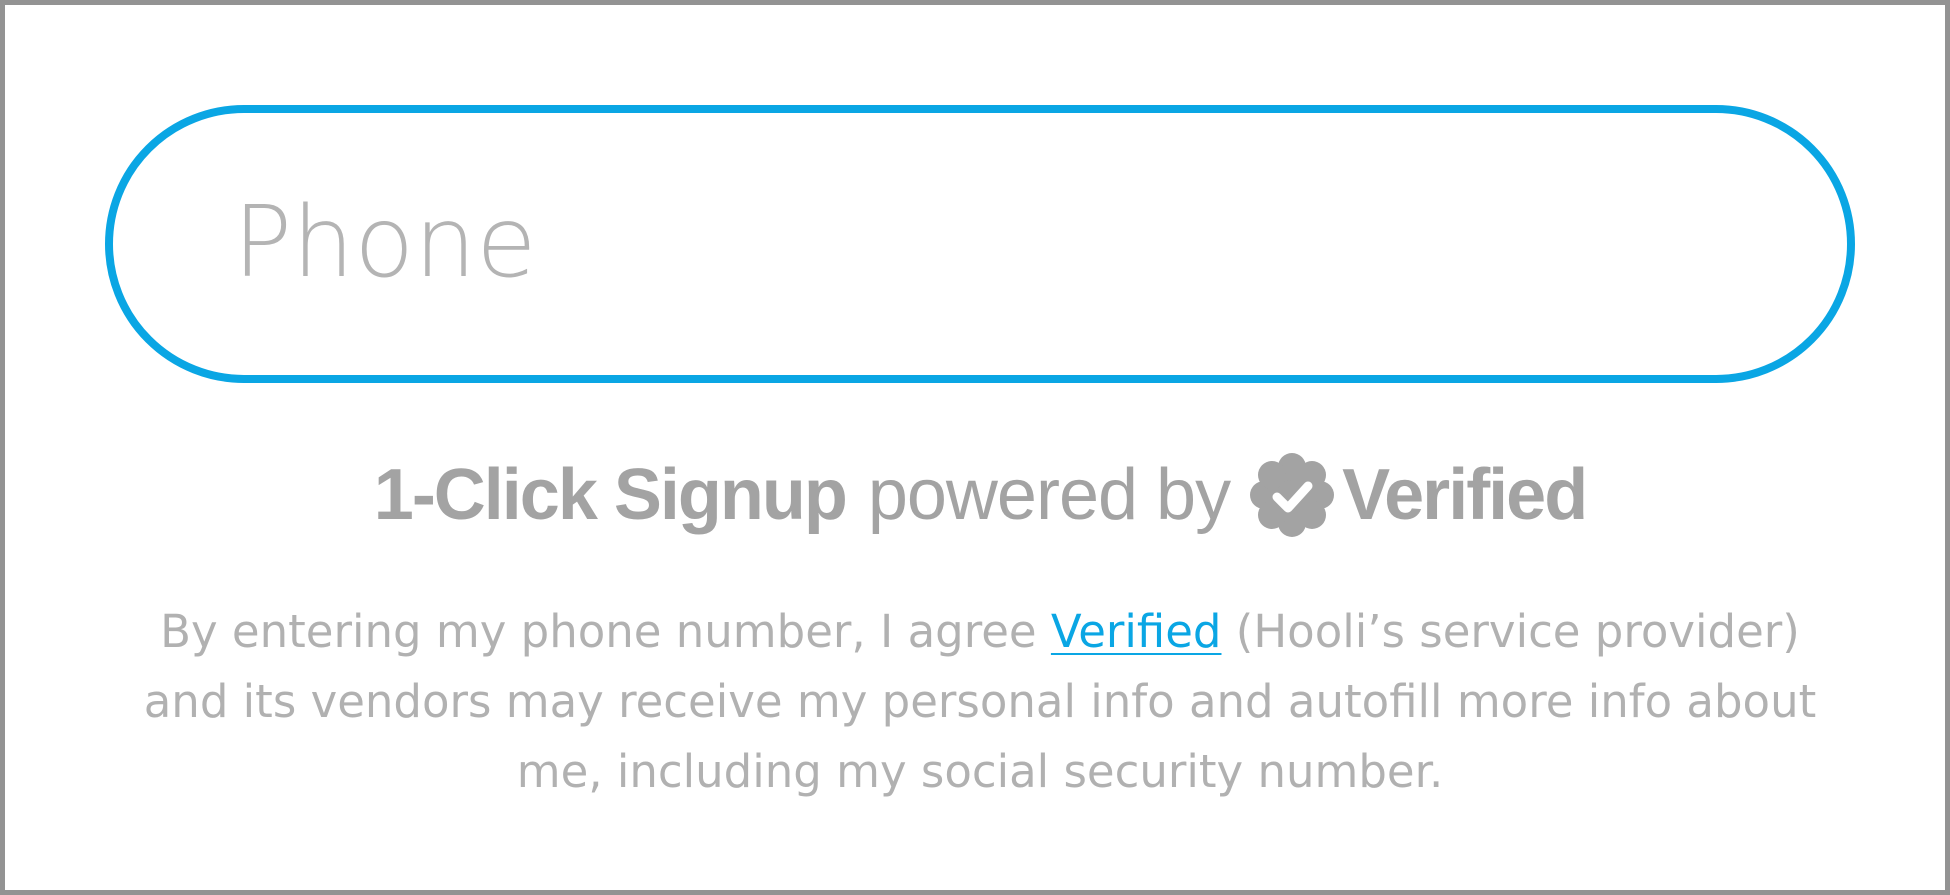 The image size is (1950, 895). Describe the element at coordinates (1136, 631) in the screenshot. I see `verified-link: Verified` at that location.